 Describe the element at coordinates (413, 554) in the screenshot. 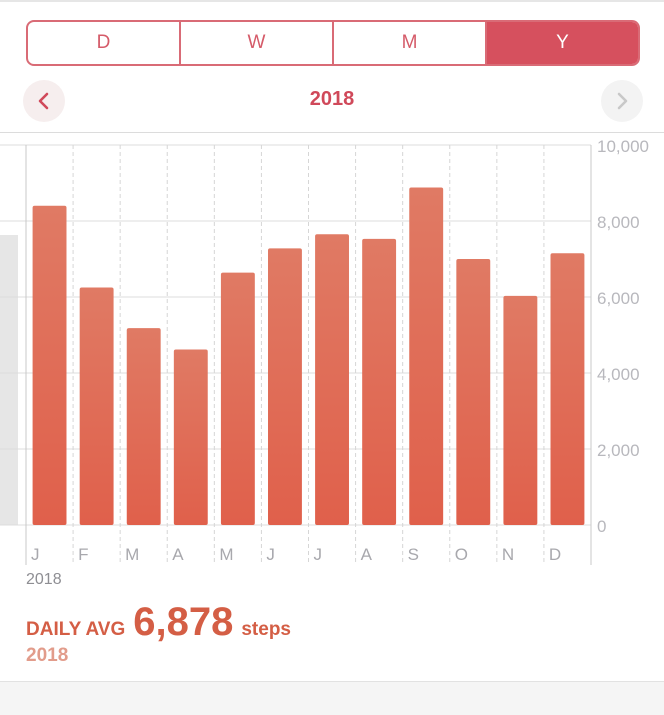

I see `x-tick-label: S` at that location.